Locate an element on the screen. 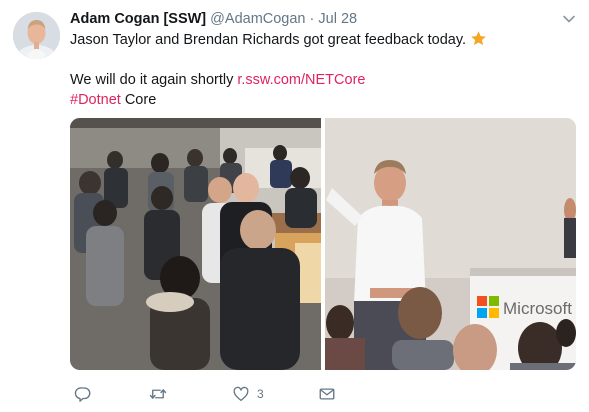  tweet-line-3: #Dotnet Core is located at coordinates (310, 100).